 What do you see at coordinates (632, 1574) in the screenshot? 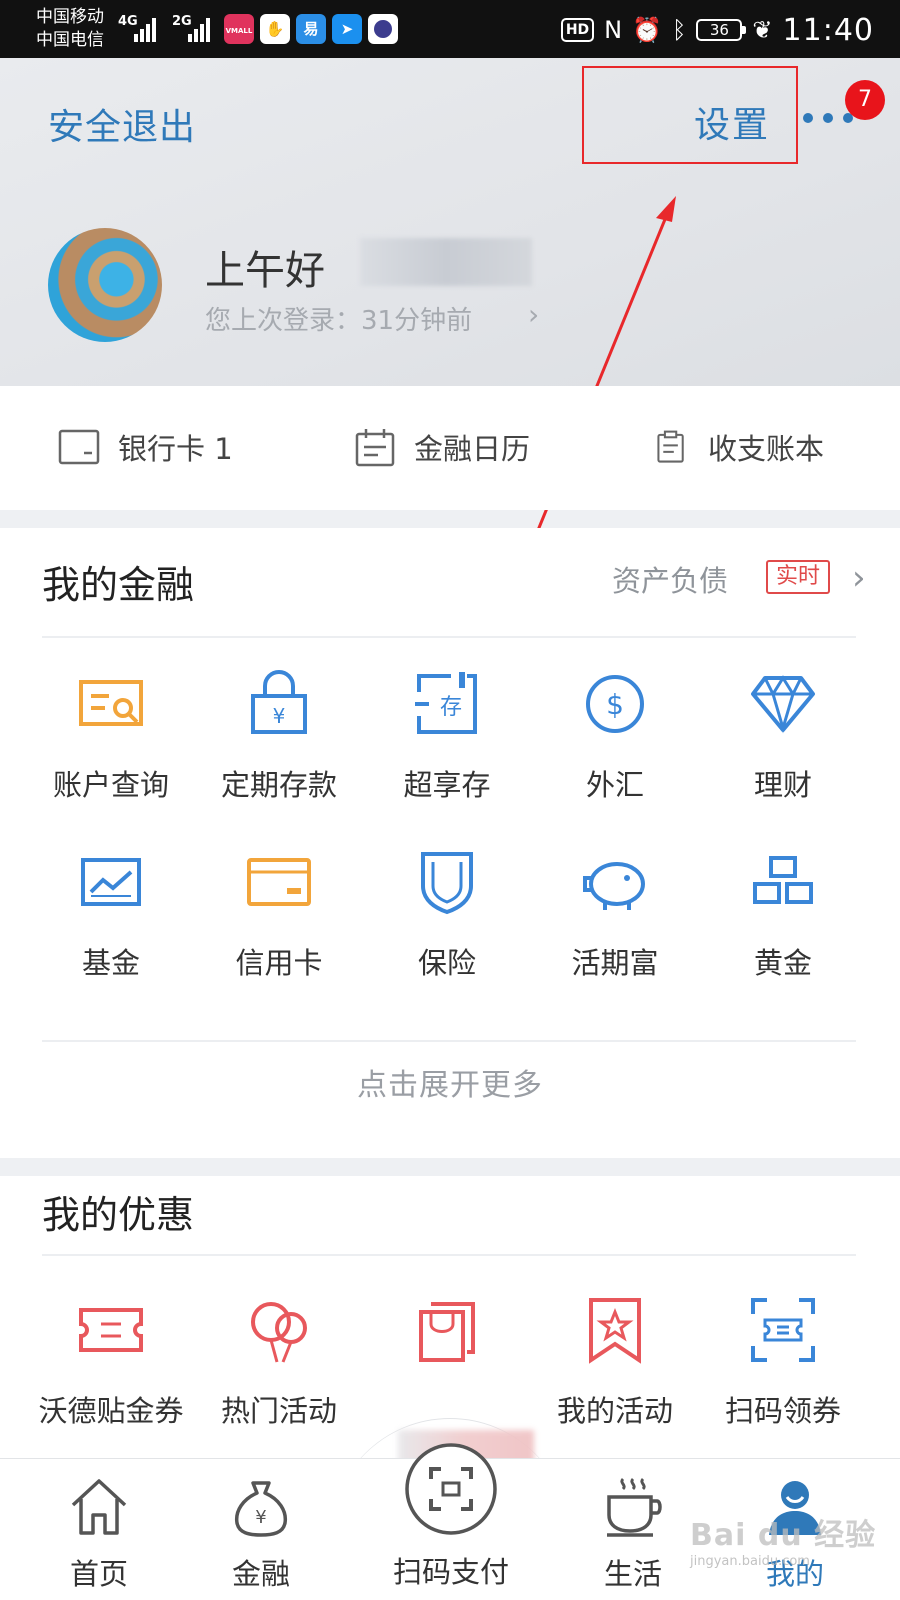
I see `nav-label: 生活` at bounding box center [632, 1574].